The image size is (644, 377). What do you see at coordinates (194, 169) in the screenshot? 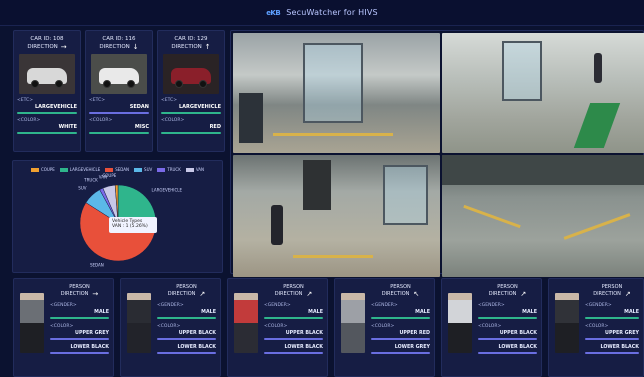
I see `legend-item: VAN` at bounding box center [194, 169].